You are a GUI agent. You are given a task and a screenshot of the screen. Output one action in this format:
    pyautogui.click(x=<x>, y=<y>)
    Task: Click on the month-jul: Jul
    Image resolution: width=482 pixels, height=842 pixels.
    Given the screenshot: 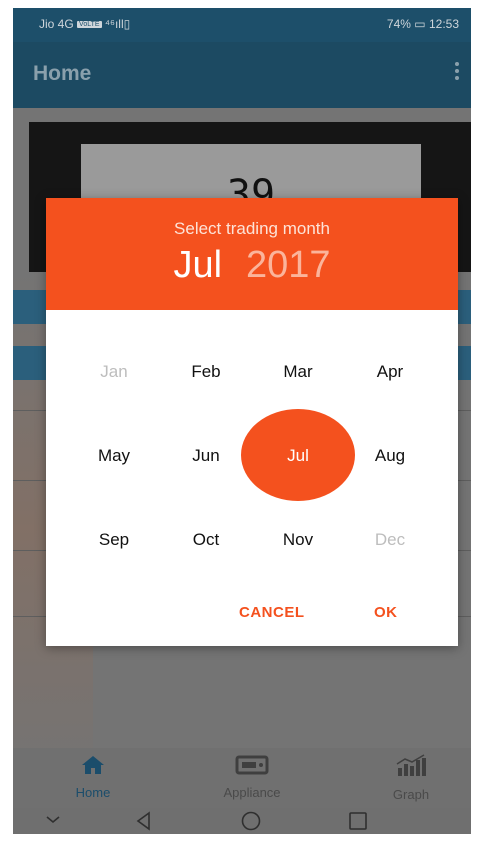 What is the action you would take?
    pyautogui.click(x=298, y=456)
    